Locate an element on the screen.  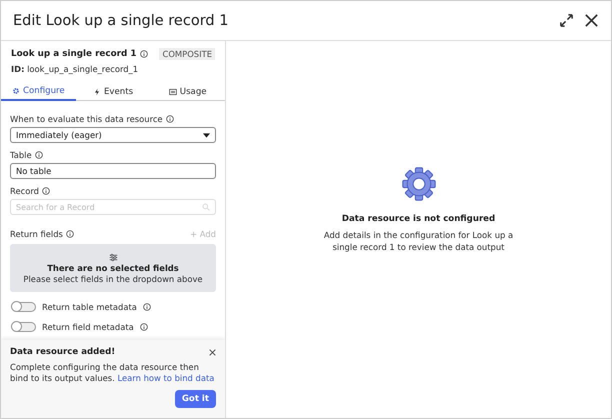
field-label: Return fields is located at coordinates (36, 234).